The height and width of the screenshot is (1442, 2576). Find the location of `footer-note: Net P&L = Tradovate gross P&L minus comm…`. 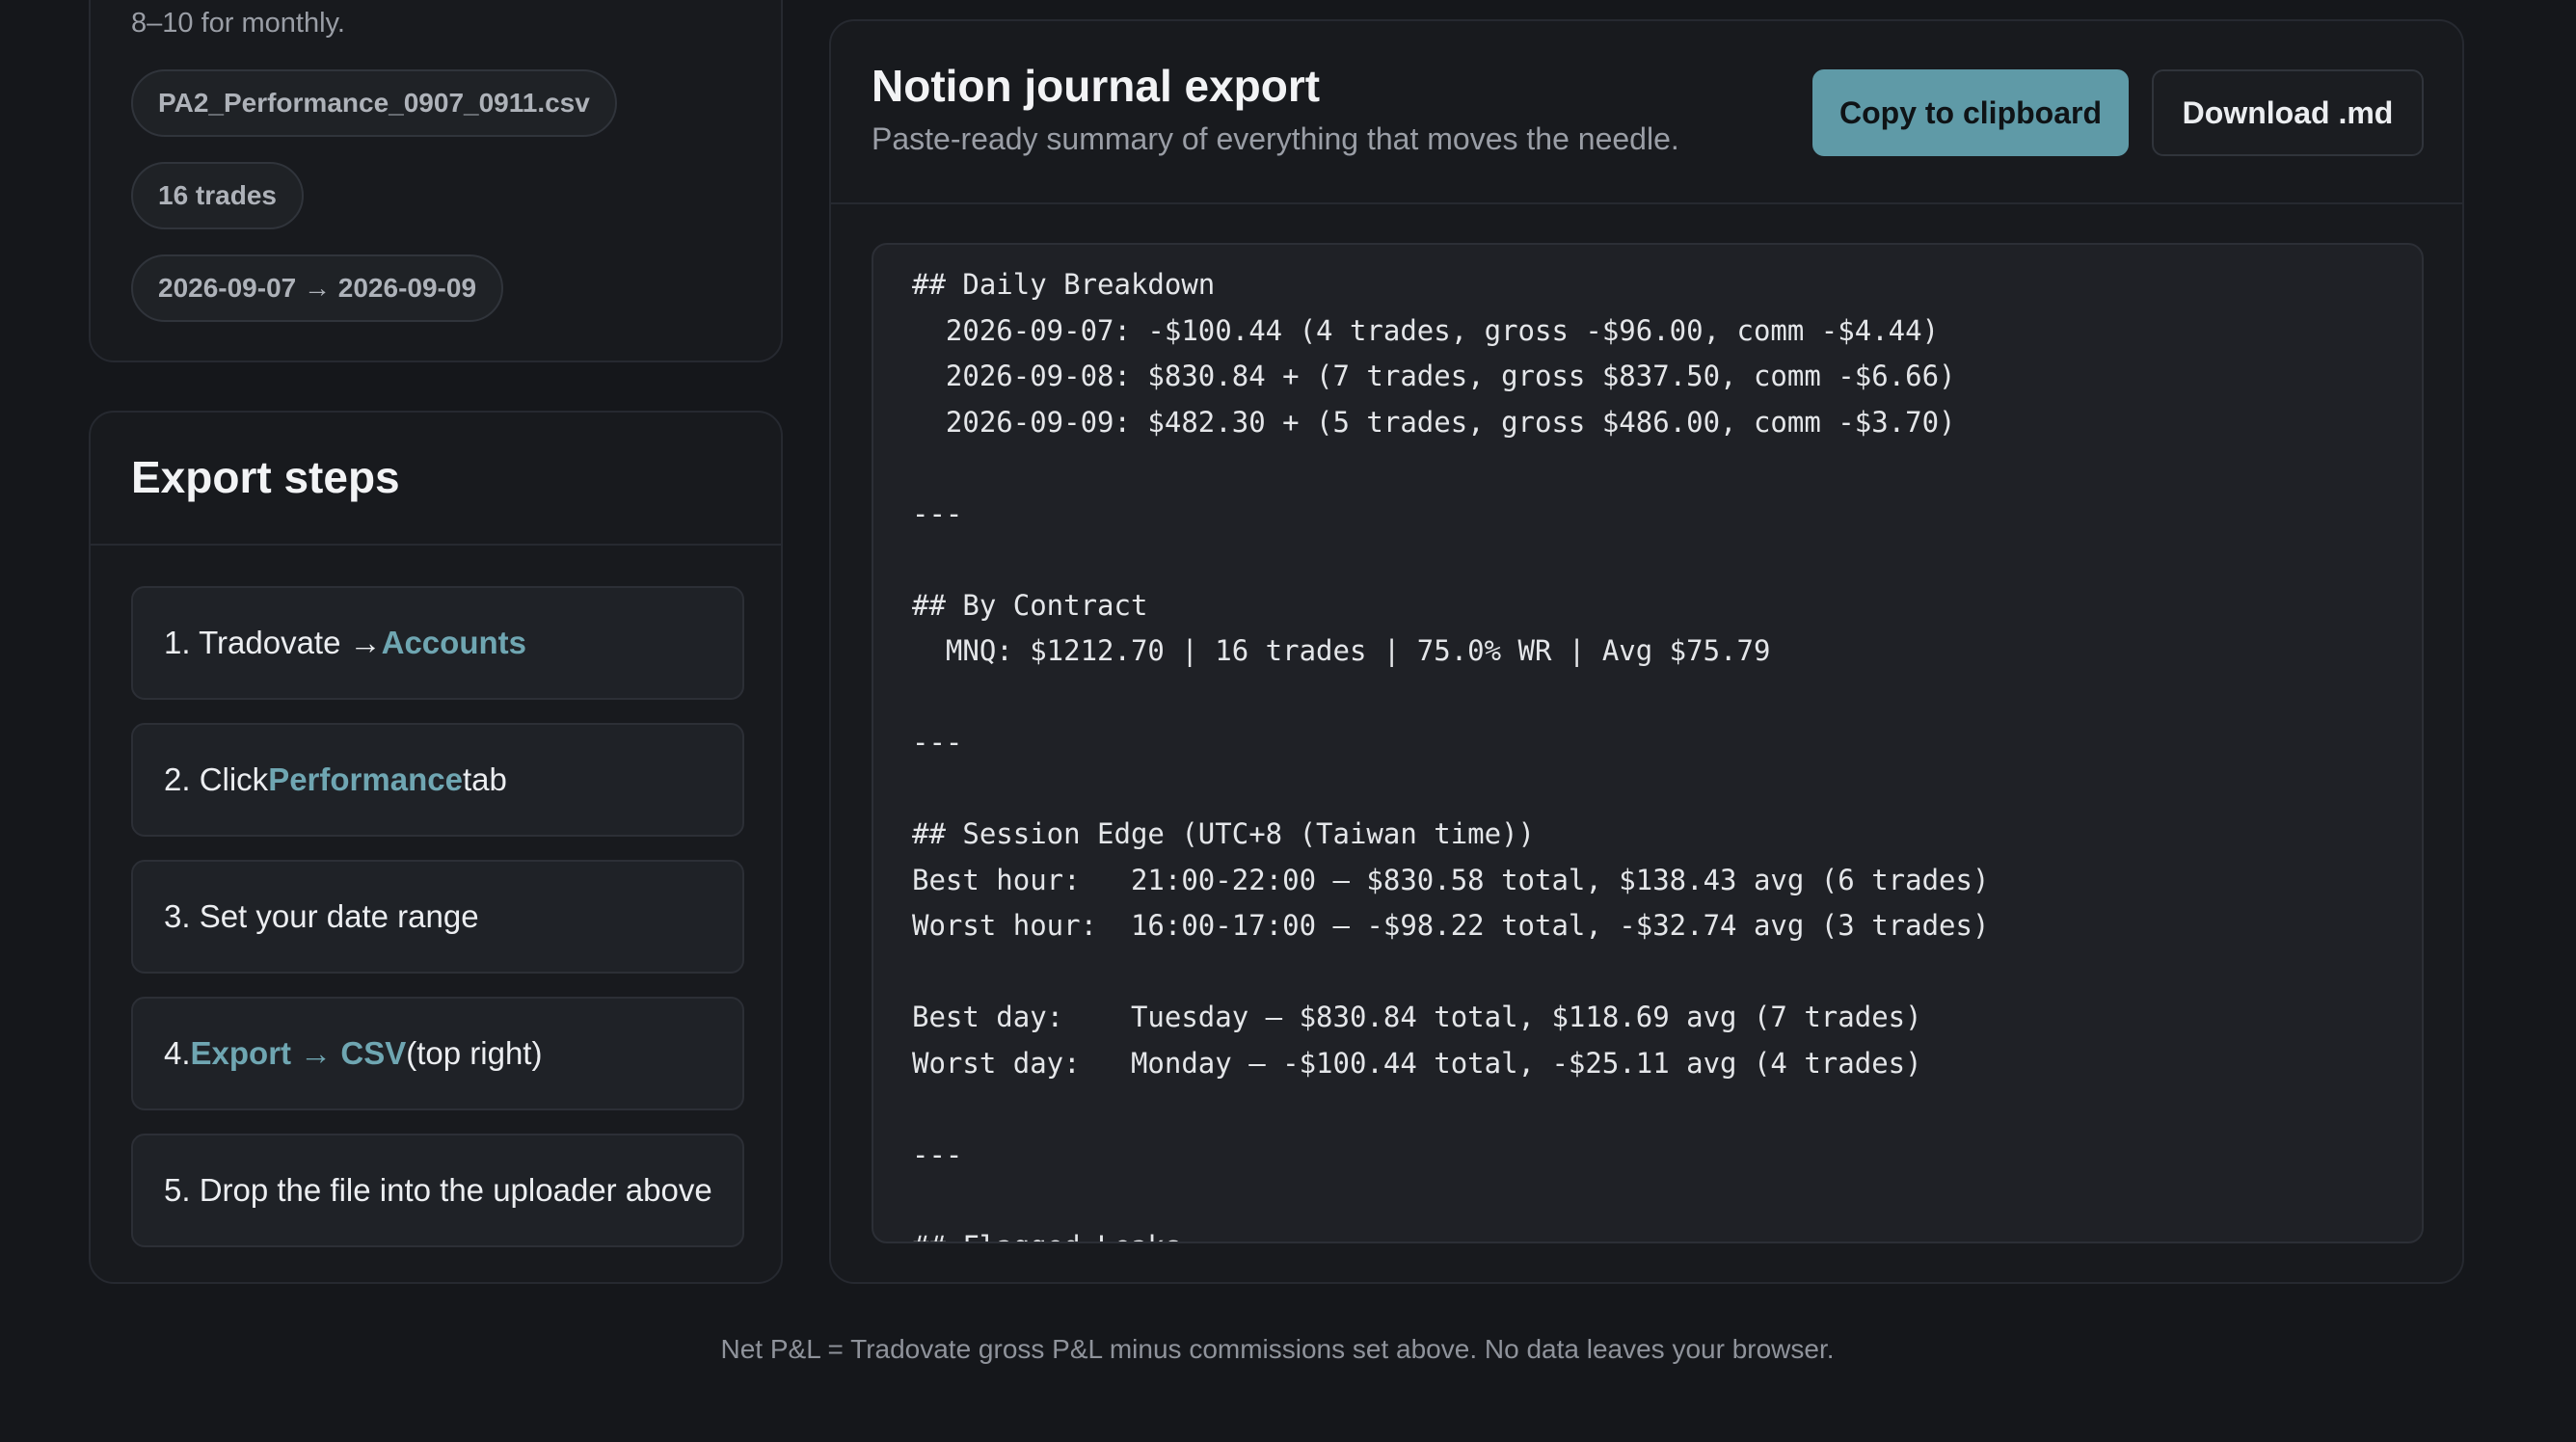

footer-note: Net P&L = Tradovate gross P&L minus comm… is located at coordinates (1278, 1349).